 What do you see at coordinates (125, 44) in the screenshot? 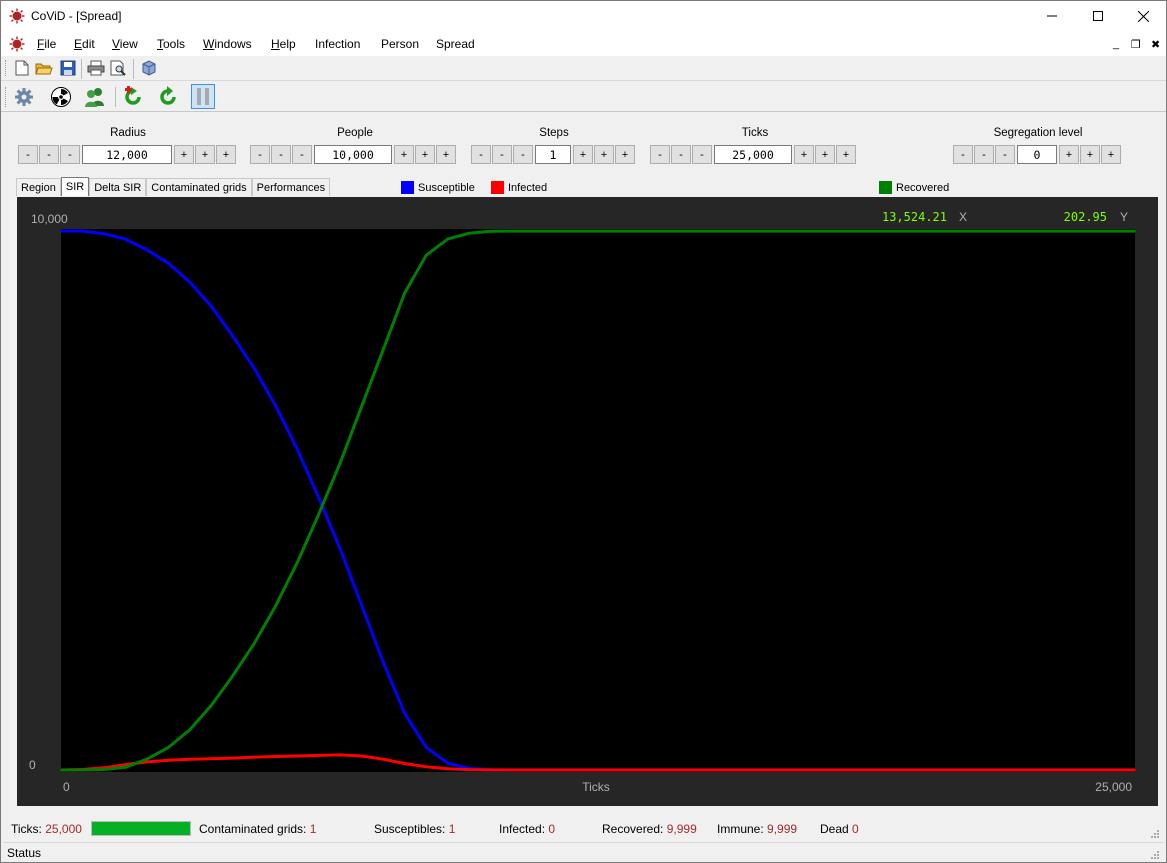
I see `menu-view: View` at bounding box center [125, 44].